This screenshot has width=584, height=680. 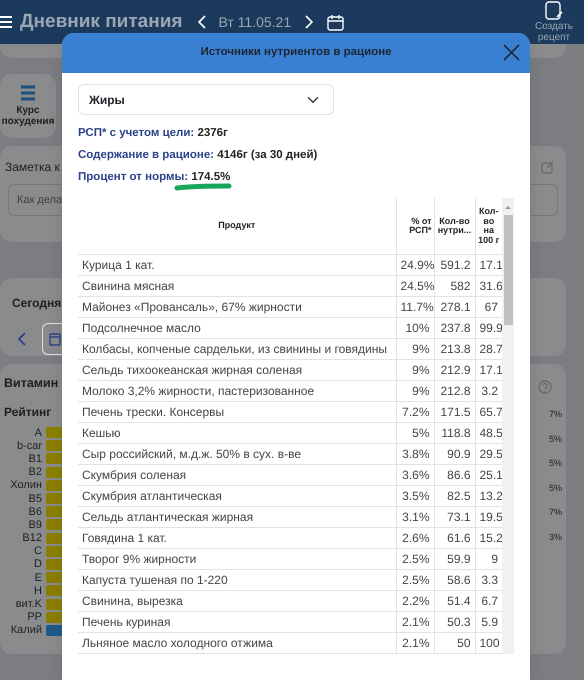 What do you see at coordinates (454, 265) in the screenshot?
I see `table-cell: 591.2` at bounding box center [454, 265].